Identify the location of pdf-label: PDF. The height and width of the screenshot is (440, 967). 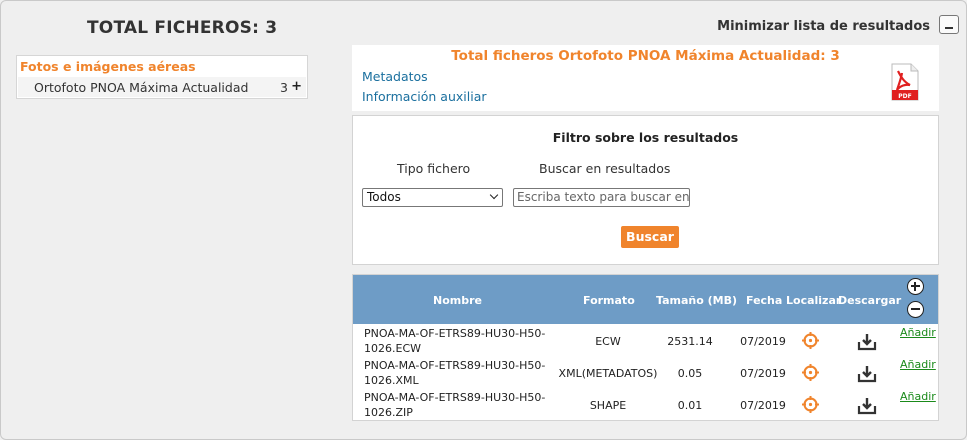
(904, 96).